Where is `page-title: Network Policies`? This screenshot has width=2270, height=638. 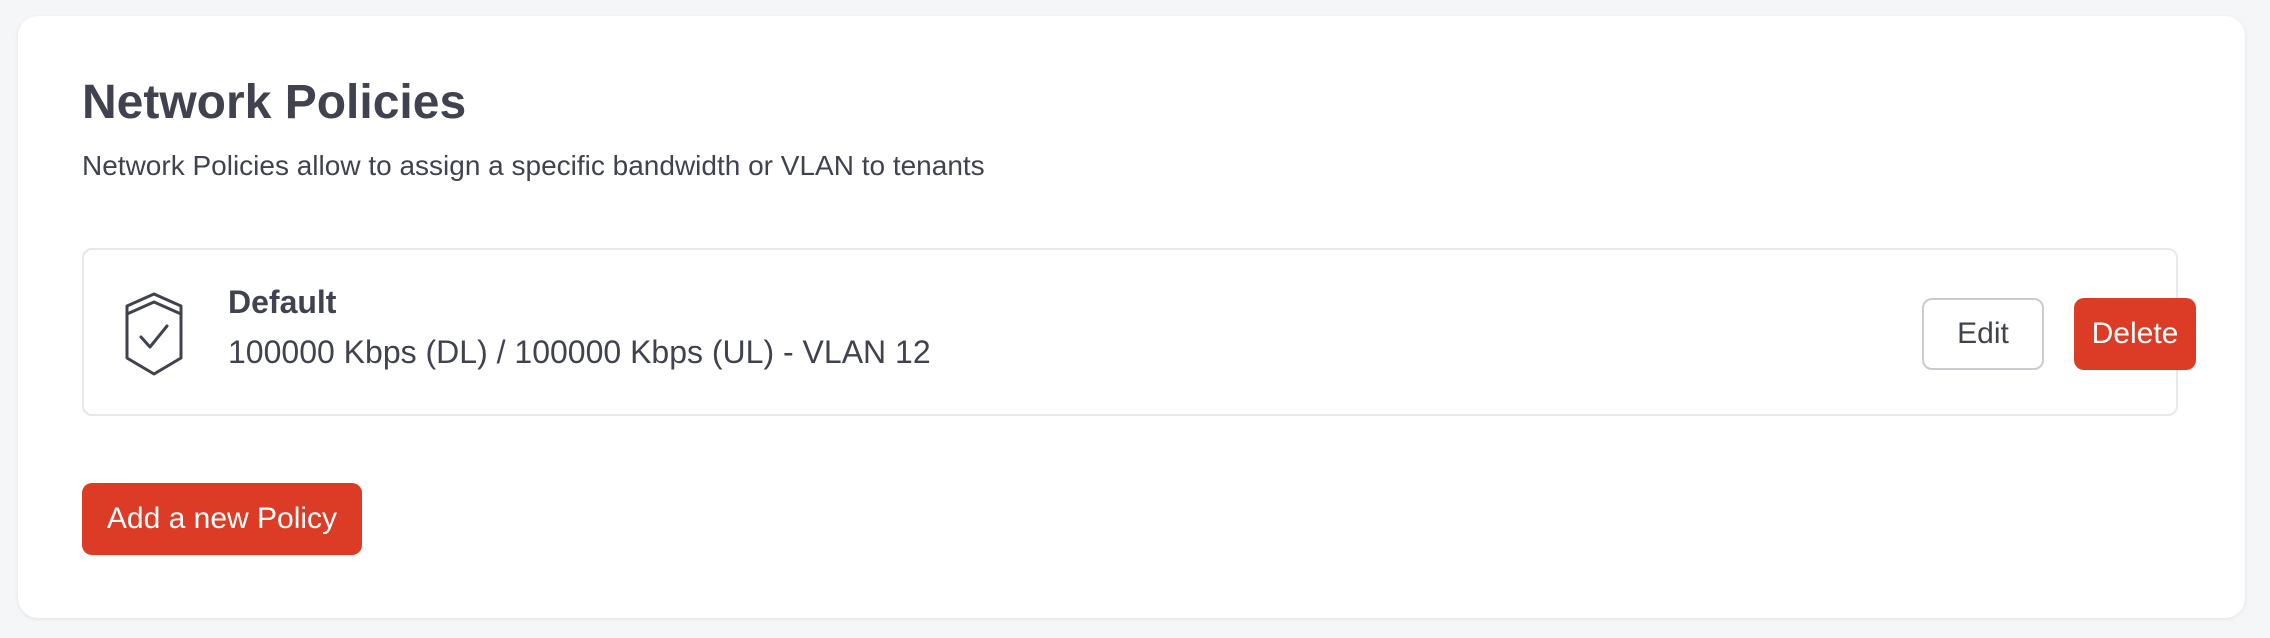
page-title: Network Policies is located at coordinates (274, 102).